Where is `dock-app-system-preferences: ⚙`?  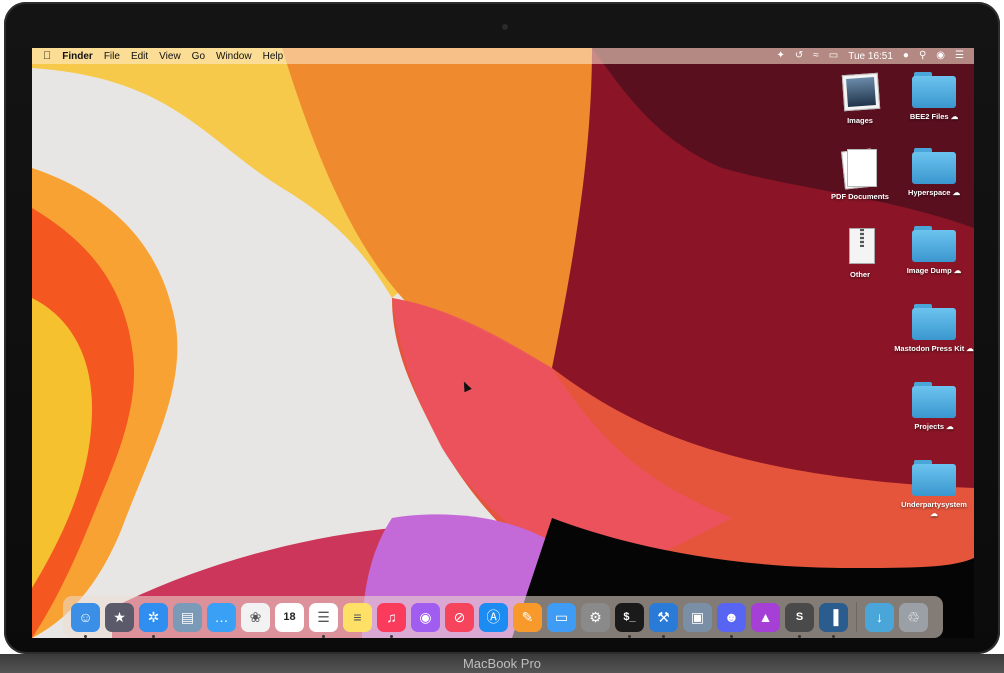 dock-app-system-preferences: ⚙ is located at coordinates (595, 617).